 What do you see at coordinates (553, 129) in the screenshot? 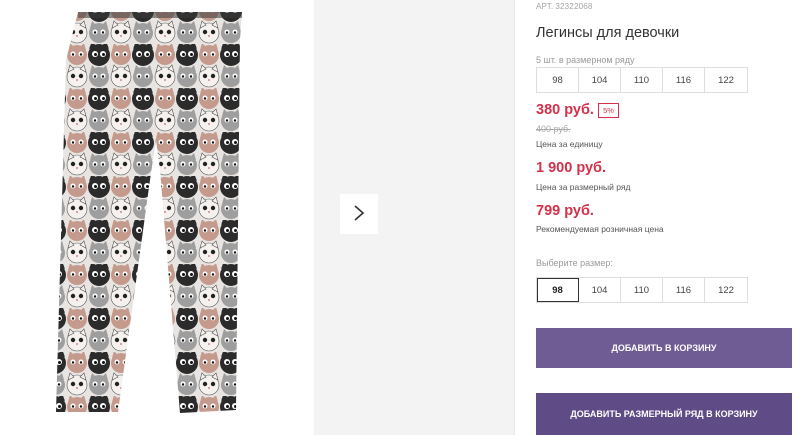
I see `old-price: 400 руб.` at bounding box center [553, 129].